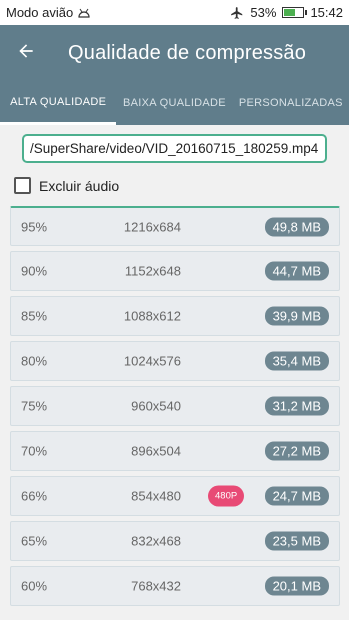 This screenshot has height=620, width=349. Describe the element at coordinates (34, 586) in the screenshot. I see `quality-percent: 60%` at that location.